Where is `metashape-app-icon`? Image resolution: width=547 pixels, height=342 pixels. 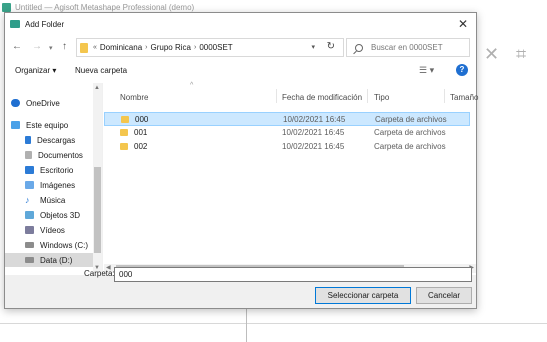
metashape-app-icon is located at coordinates (6, 7).